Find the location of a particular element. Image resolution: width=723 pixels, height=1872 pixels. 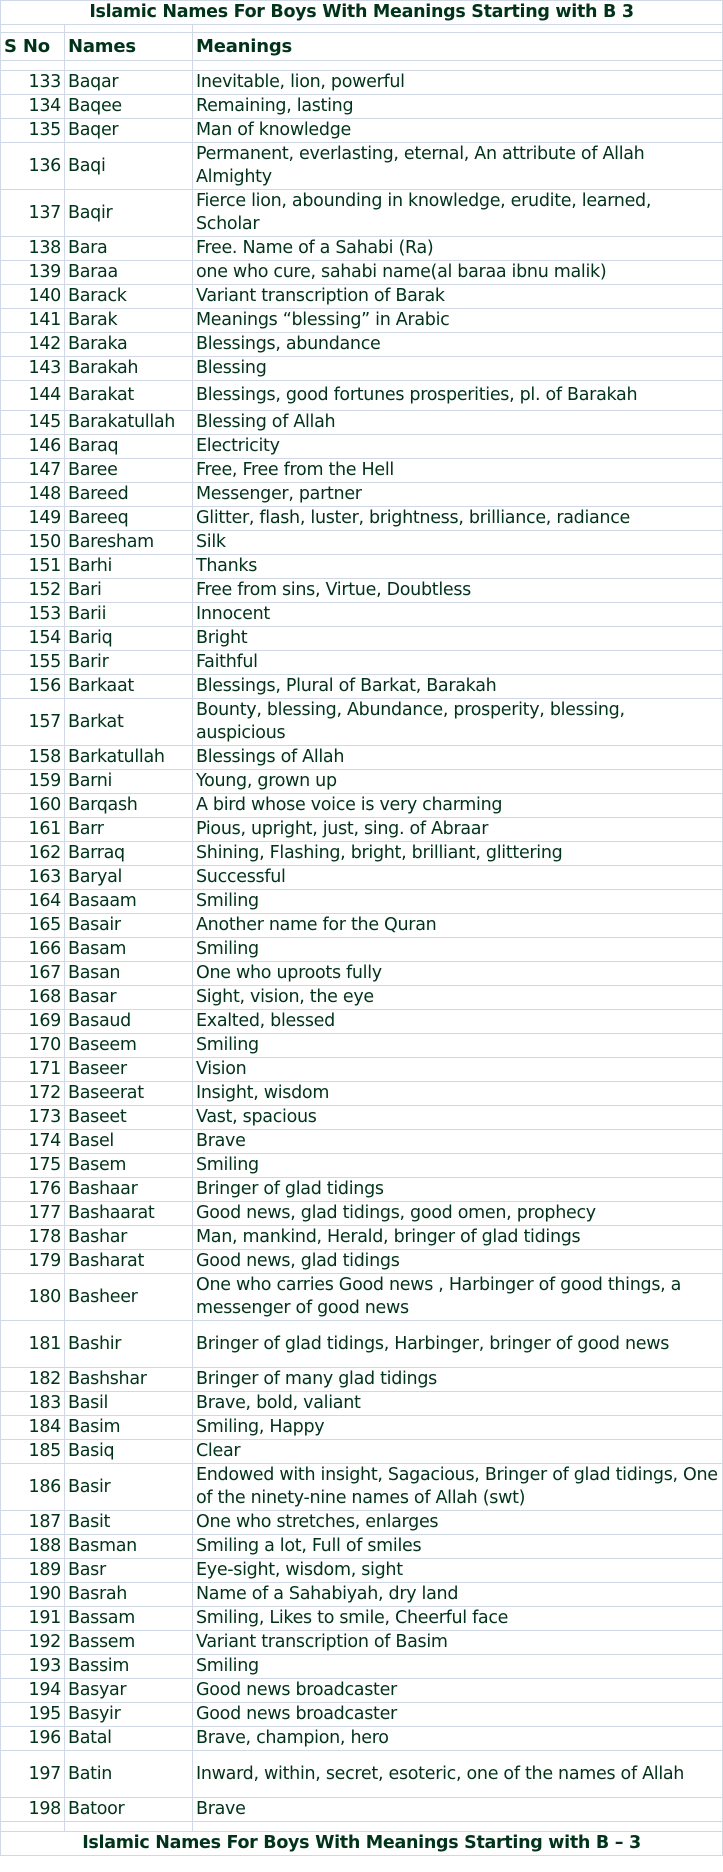

table-row: 176 Bashaar Bringer of glad tidings is located at coordinates (361, 1189).